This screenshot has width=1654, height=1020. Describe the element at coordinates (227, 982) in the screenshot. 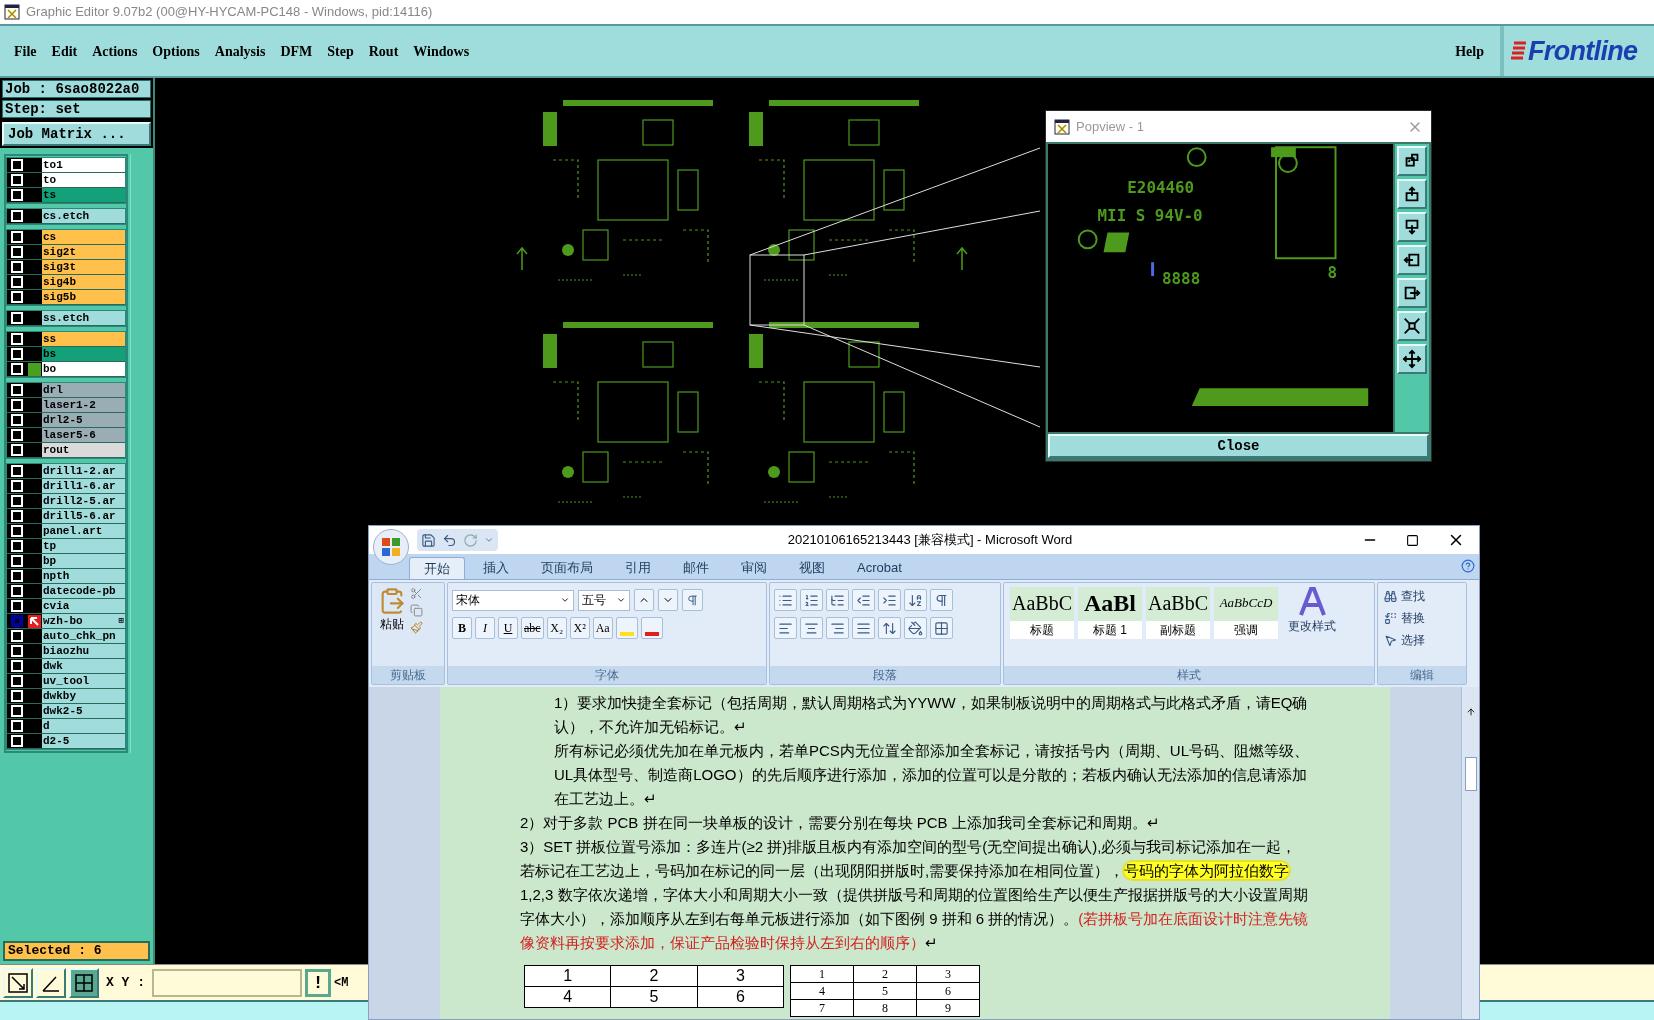

I see `coordinate-field` at that location.